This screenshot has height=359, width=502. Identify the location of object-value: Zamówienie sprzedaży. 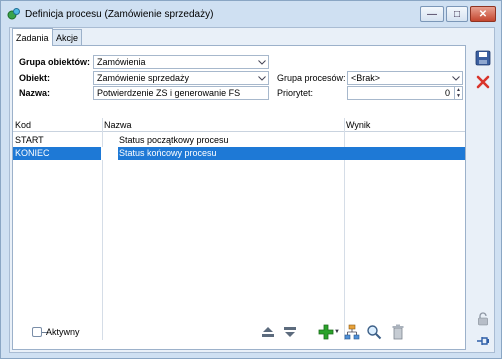
(143, 78).